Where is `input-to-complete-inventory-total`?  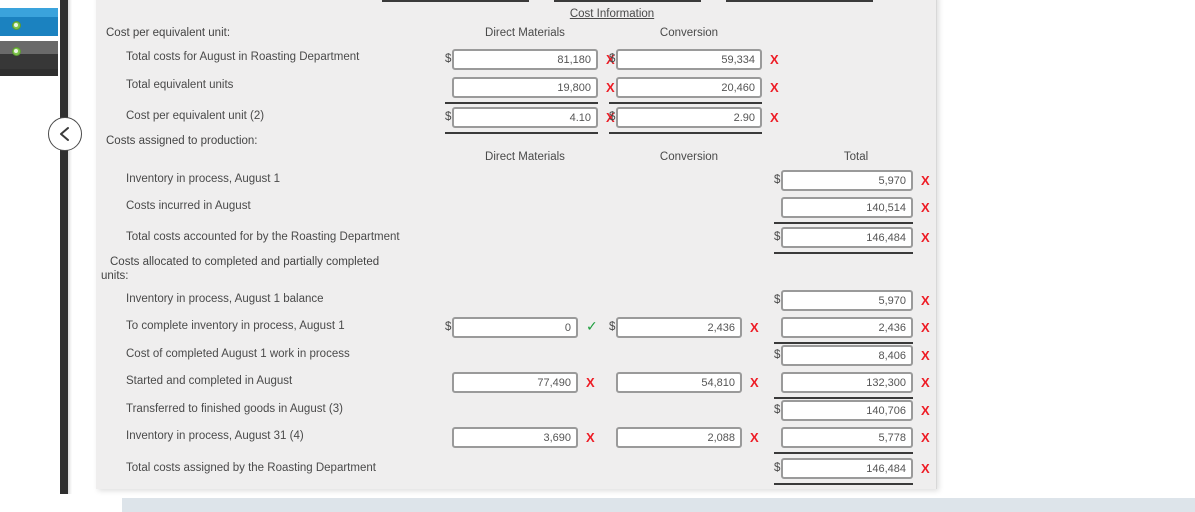
input-to-complete-inventory-total is located at coordinates (847, 327).